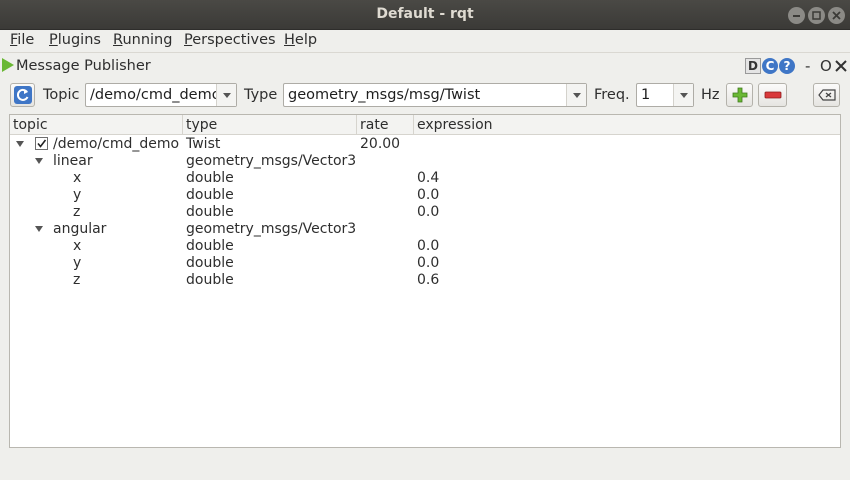  I want to click on menu-file: File, so click(22, 40).